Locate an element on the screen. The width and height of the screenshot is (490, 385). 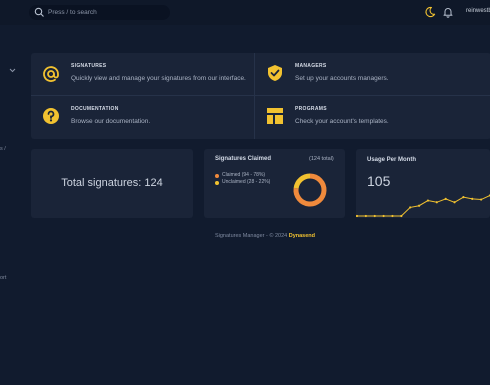
search-placeholder: Press / to search is located at coordinates (72, 12).